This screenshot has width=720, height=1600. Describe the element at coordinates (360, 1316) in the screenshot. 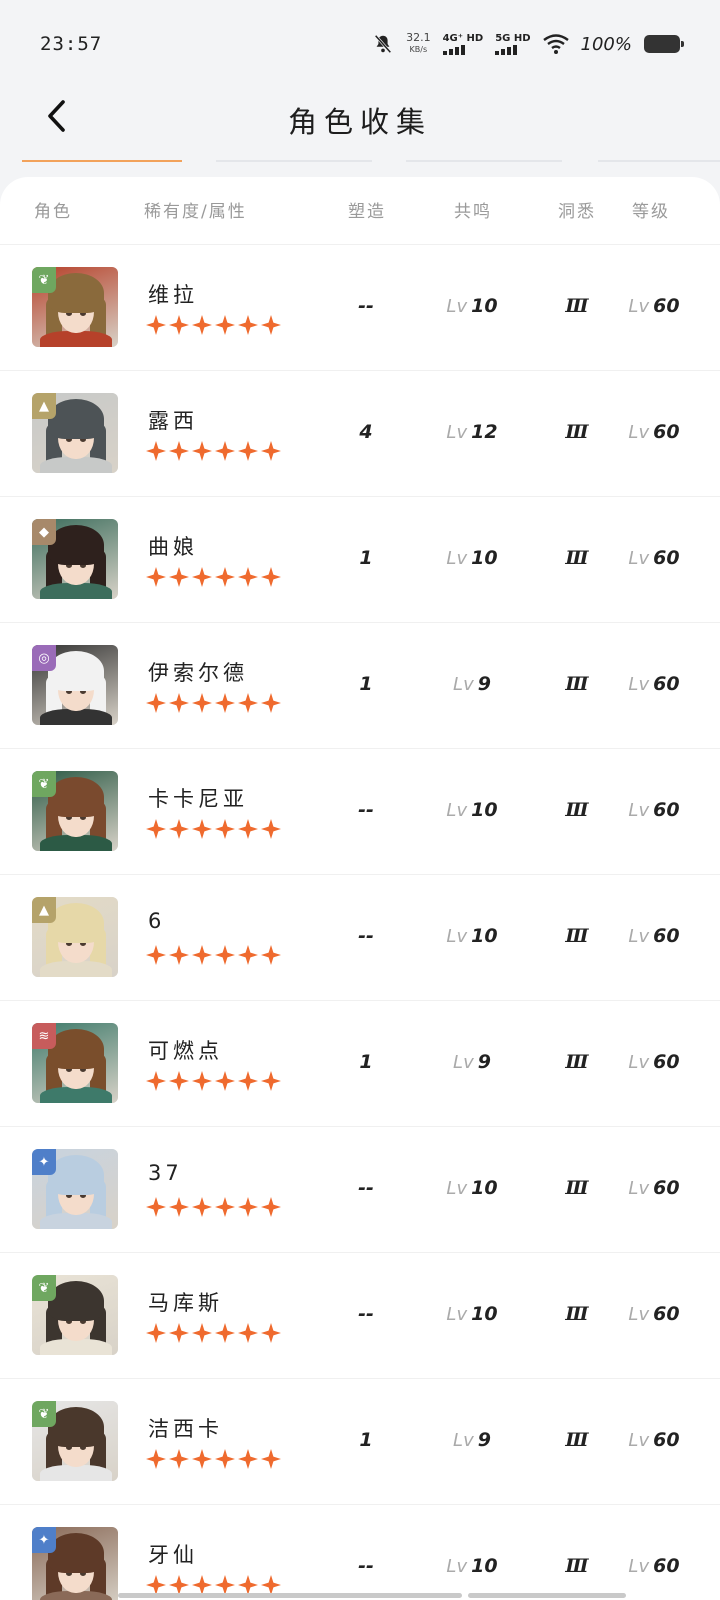

I see `table-row: ❦ 马库斯 -- Lv 10 Ⅲ Lv 60` at that location.